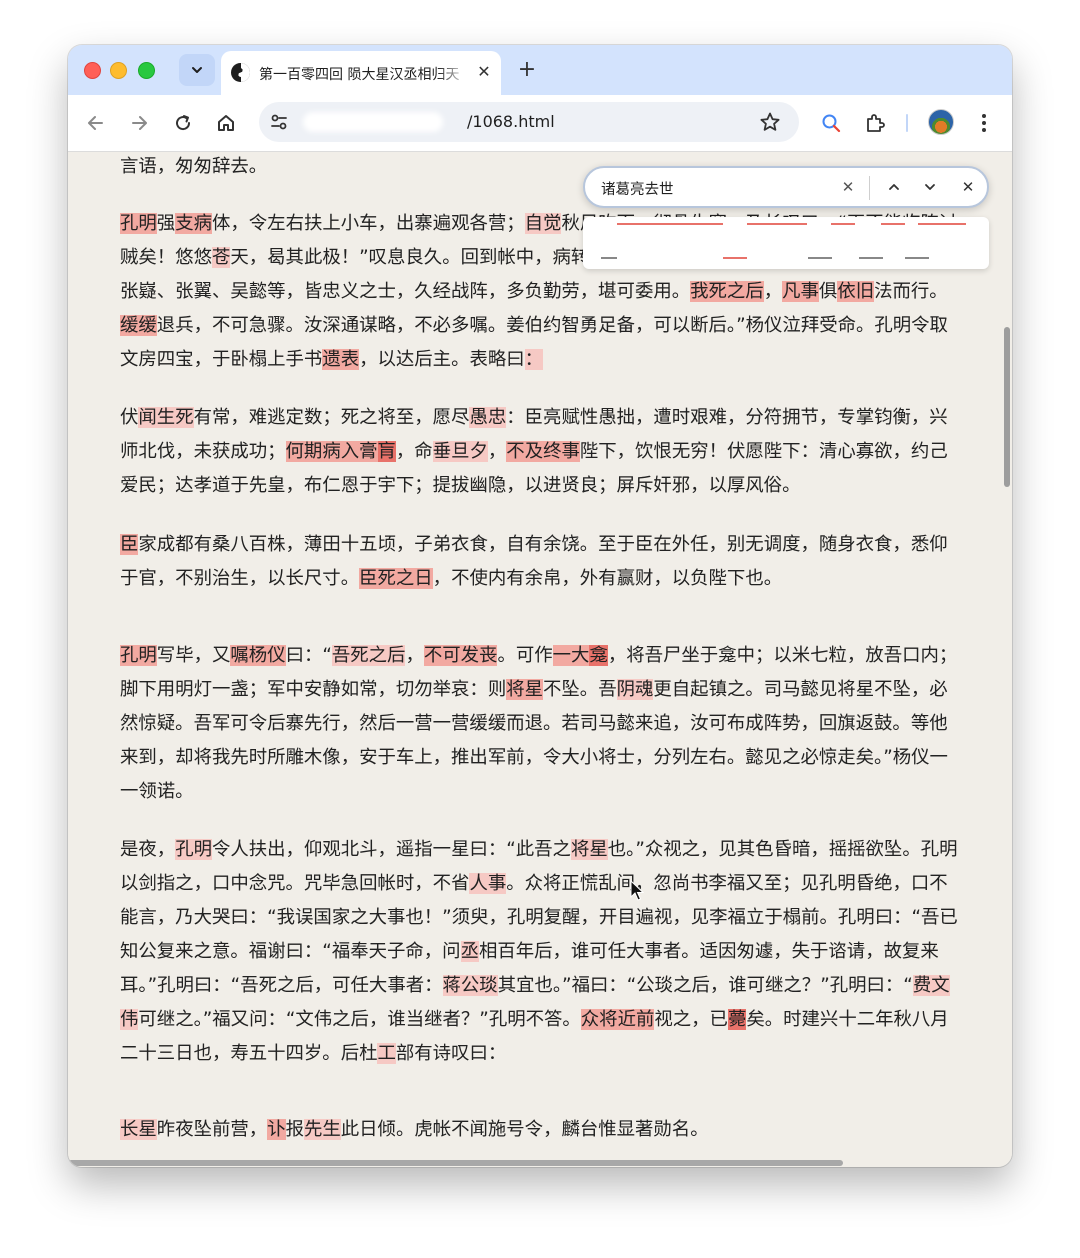 This screenshot has height=1258, width=1080. What do you see at coordinates (146, 70) in the screenshot?
I see `maximize-window-button` at bounding box center [146, 70].